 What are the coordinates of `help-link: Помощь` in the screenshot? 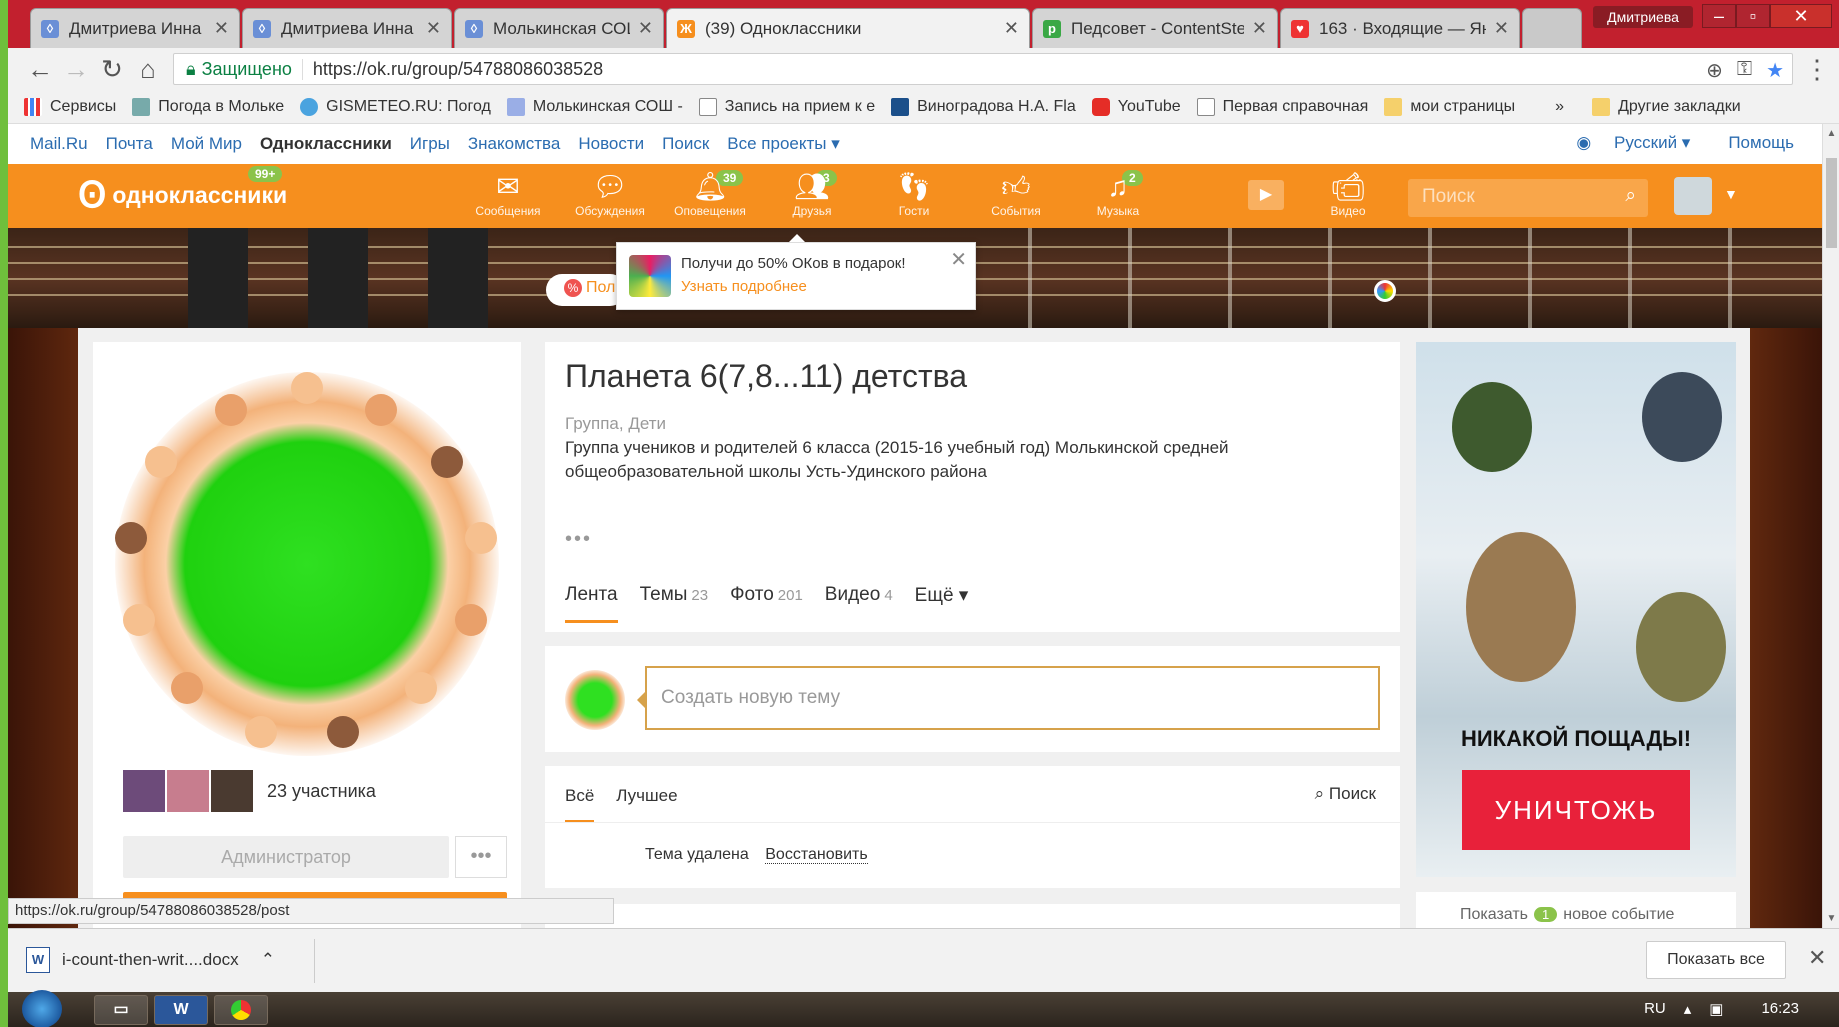 It's located at (1761, 143).